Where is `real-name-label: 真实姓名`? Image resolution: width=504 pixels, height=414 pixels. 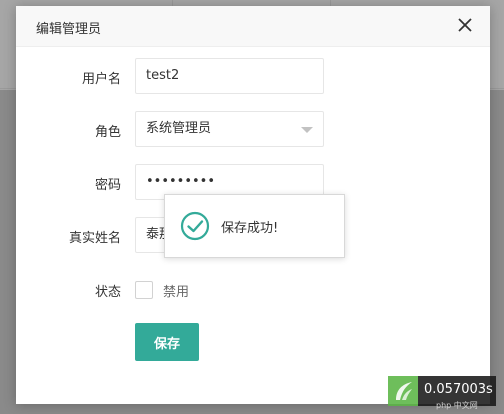 real-name-label: 真实姓名 is located at coordinates (94, 238).